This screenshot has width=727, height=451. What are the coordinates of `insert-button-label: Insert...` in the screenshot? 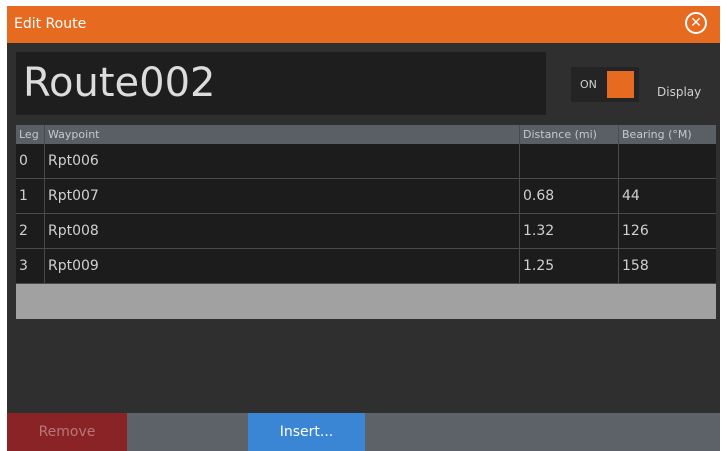 It's located at (306, 432).